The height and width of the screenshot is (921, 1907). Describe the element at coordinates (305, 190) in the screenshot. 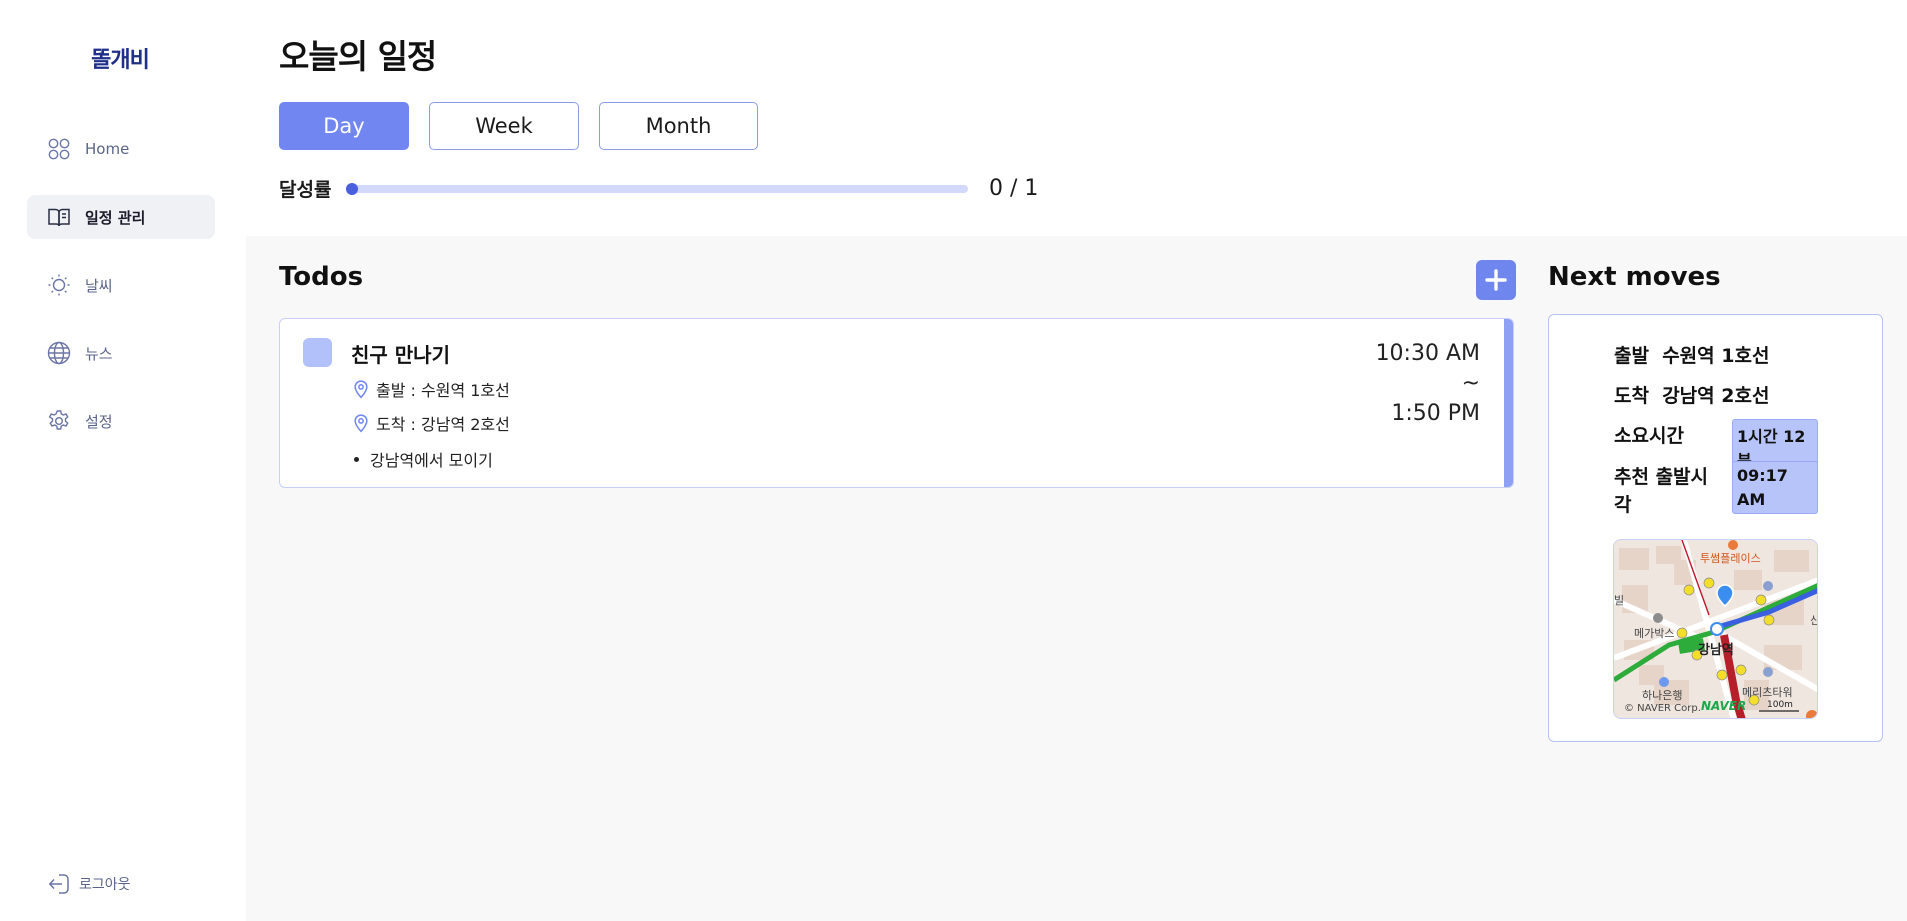

I see `progress-label: 달성률` at that location.